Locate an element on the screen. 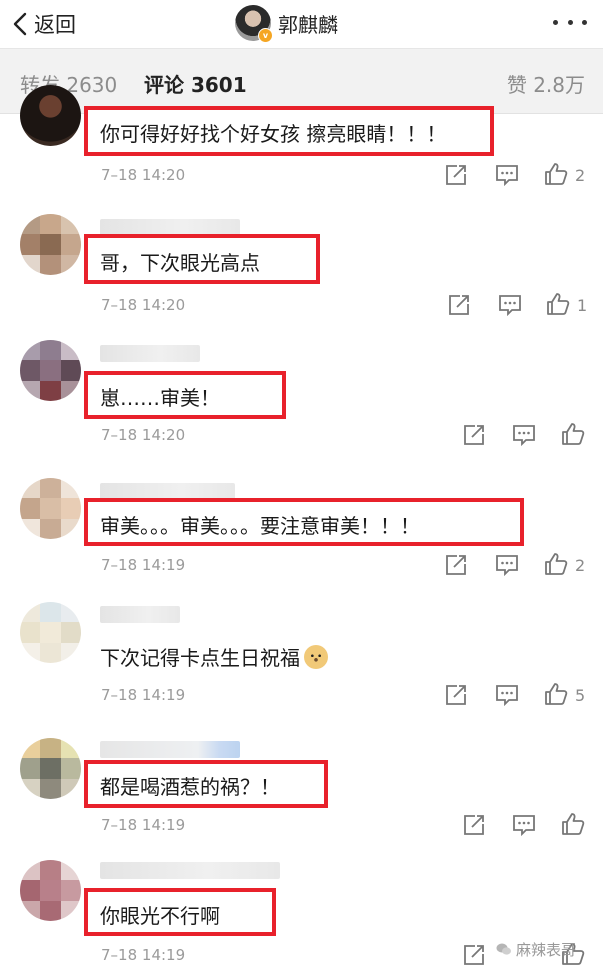 This screenshot has width=603, height=972. tab-like: 赞 2.8万 is located at coordinates (546, 83).